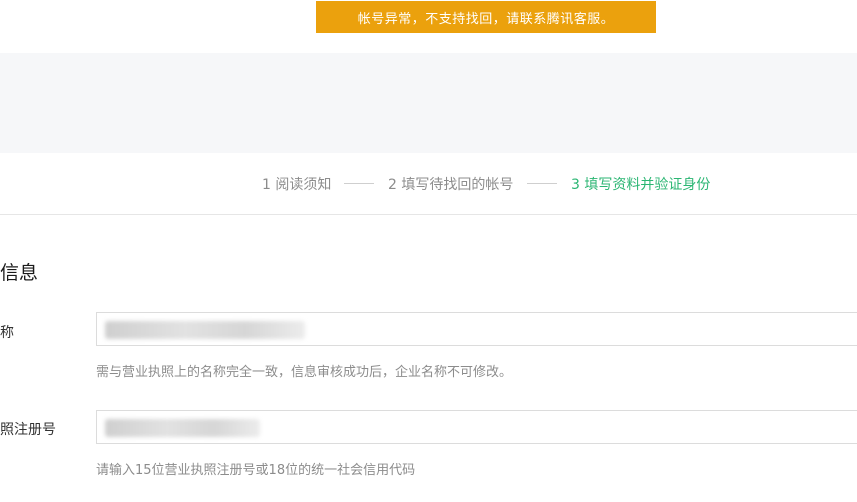 This screenshot has height=502, width=857. I want to click on license-number-label: 照注册号, so click(28, 430).